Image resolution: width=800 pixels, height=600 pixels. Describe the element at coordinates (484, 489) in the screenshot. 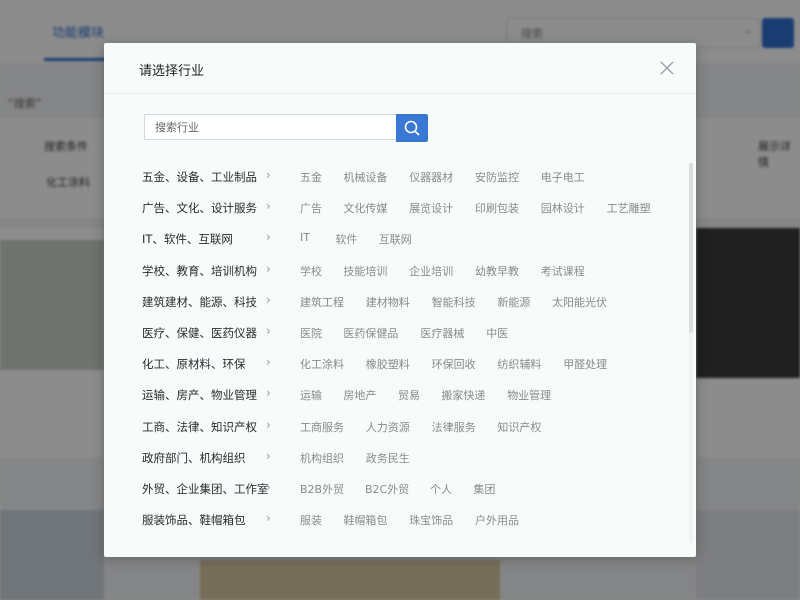

I see `industry-option: 集团` at that location.